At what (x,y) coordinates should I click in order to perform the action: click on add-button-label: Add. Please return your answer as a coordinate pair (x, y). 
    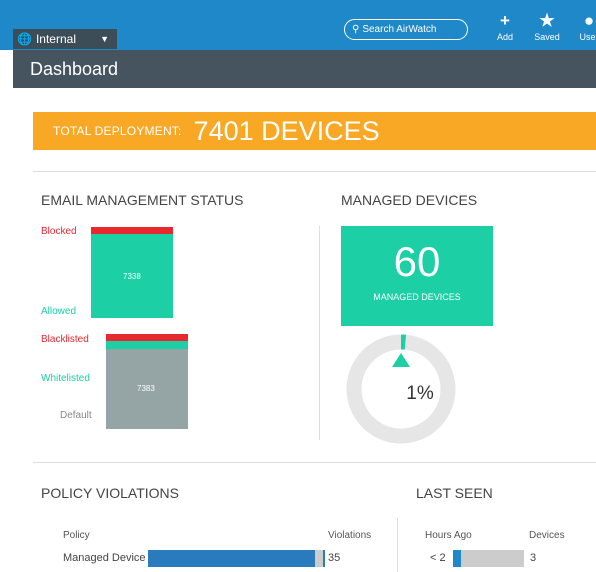
    Looking at the image, I should click on (504, 37).